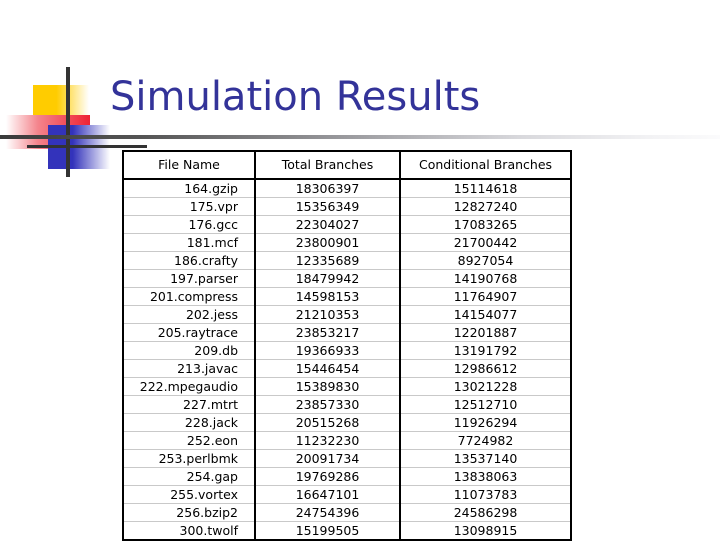  I want to click on cell-total-branches: 15389830, so click(328, 386).